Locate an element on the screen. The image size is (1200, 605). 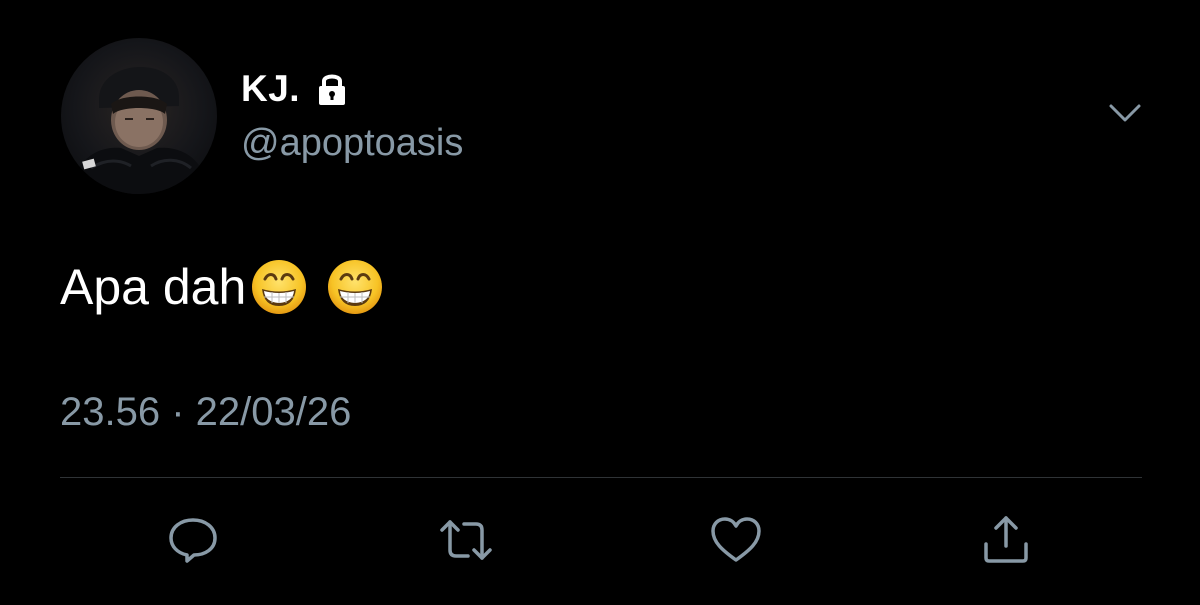
like-button is located at coordinates (736, 540).